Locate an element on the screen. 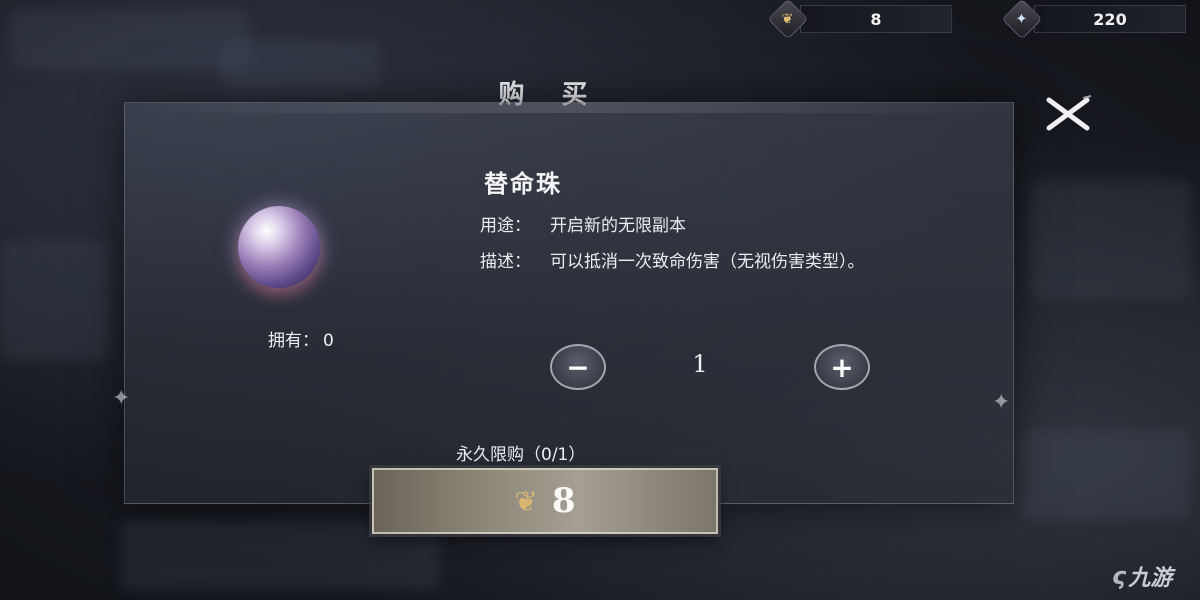  description-label: 描述： is located at coordinates (505, 262).